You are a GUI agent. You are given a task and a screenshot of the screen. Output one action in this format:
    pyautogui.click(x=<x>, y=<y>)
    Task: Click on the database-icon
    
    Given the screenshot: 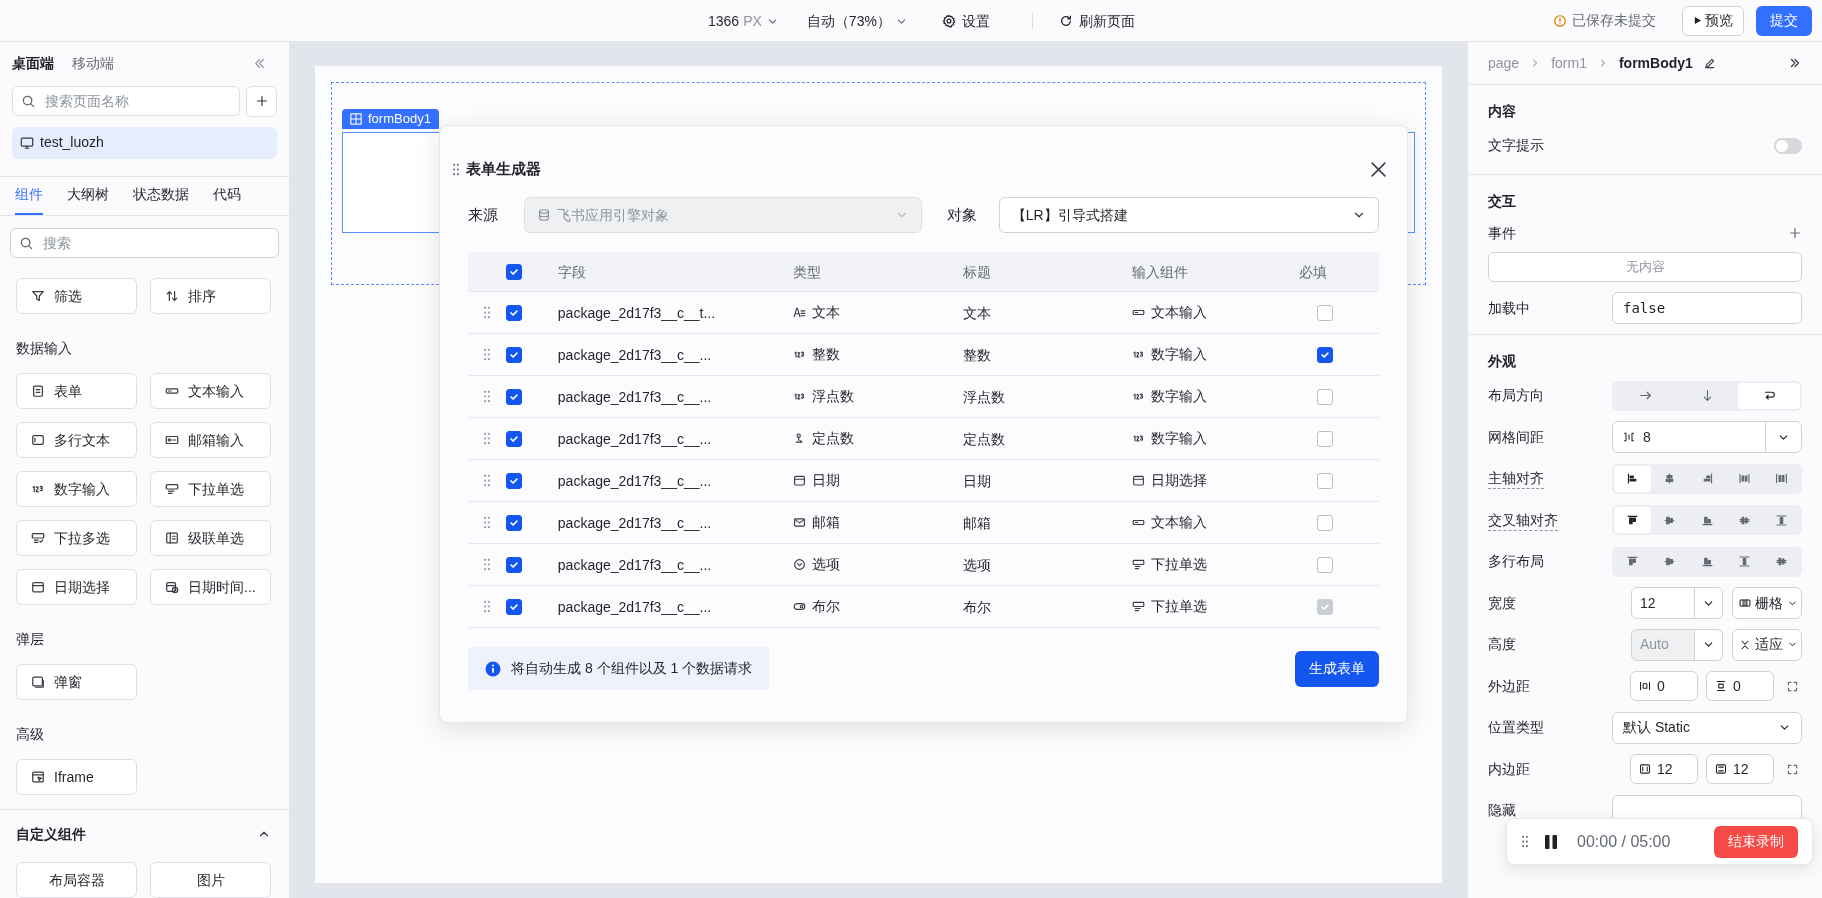 What is the action you would take?
    pyautogui.click(x=543, y=215)
    